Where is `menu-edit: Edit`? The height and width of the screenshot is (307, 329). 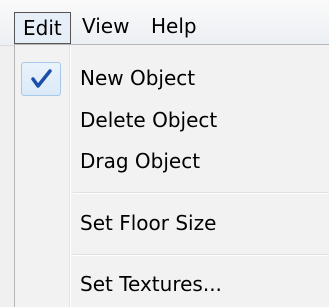
menu-edit: Edit is located at coordinates (42, 28).